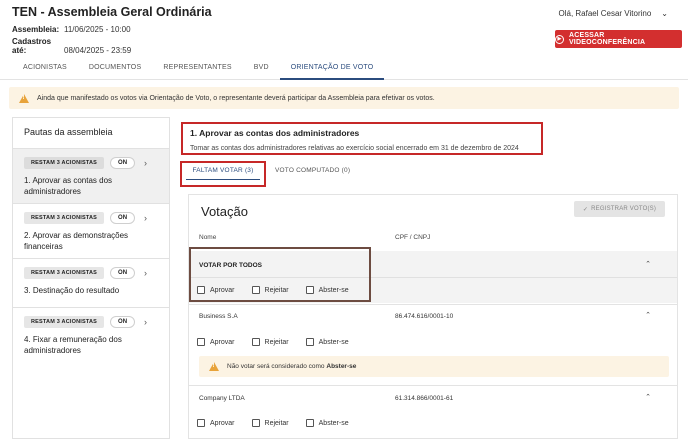 The width and height of the screenshot is (688, 439). I want to click on assembly-date-row: Assembleia: 11/06/2025 - 10:00, so click(71, 29).